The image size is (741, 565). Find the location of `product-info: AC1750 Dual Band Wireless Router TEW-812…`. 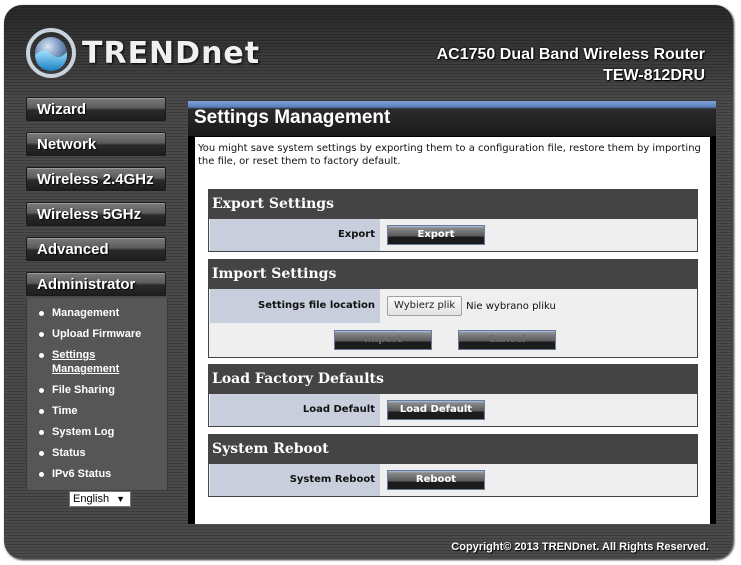

product-info: AC1750 Dual Band Wireless Router TEW-812… is located at coordinates (571, 65).